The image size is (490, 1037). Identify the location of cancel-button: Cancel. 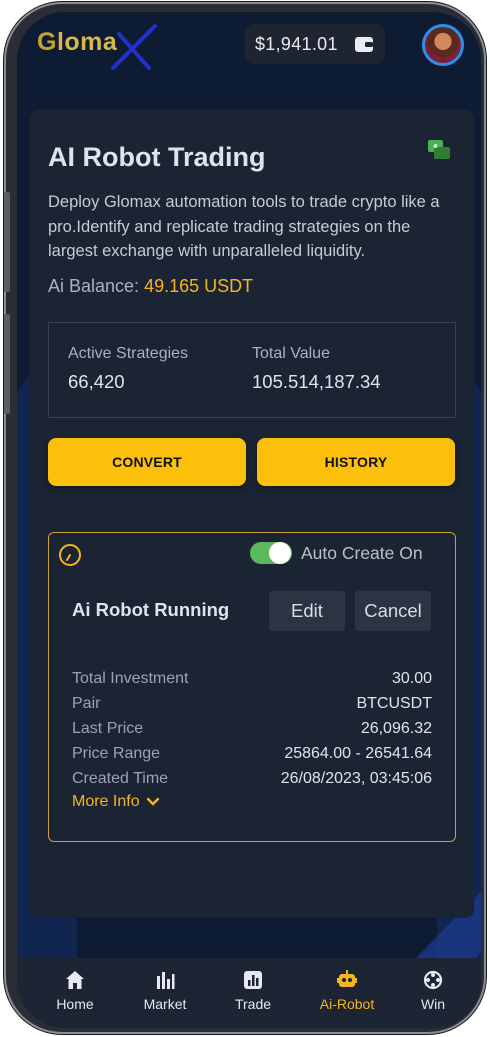
(393, 611).